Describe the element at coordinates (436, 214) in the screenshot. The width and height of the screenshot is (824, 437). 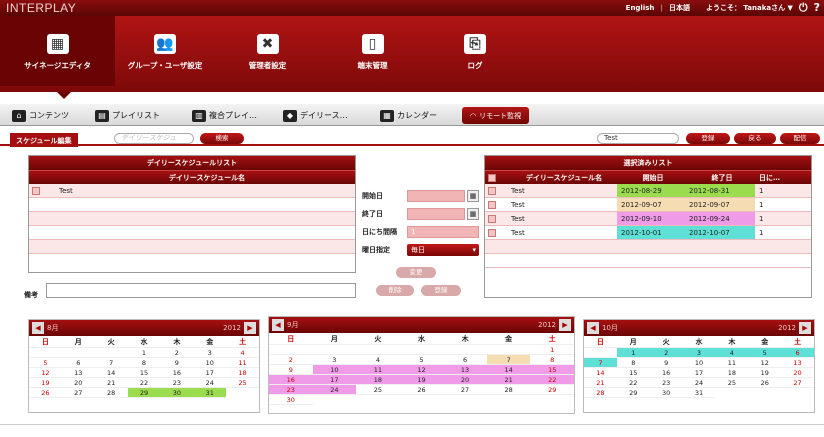
I see `end-date-field` at that location.